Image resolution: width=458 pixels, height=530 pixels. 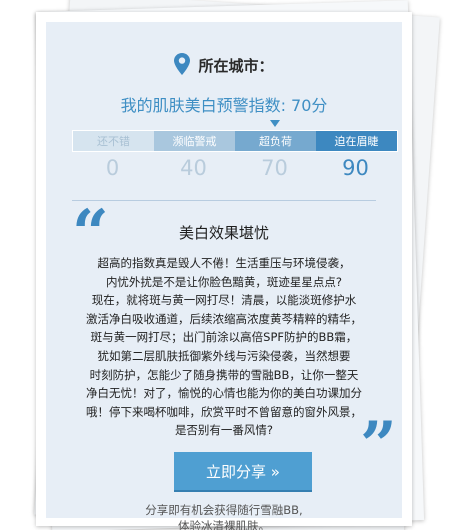 I want to click on section-divider, so click(x=224, y=200).